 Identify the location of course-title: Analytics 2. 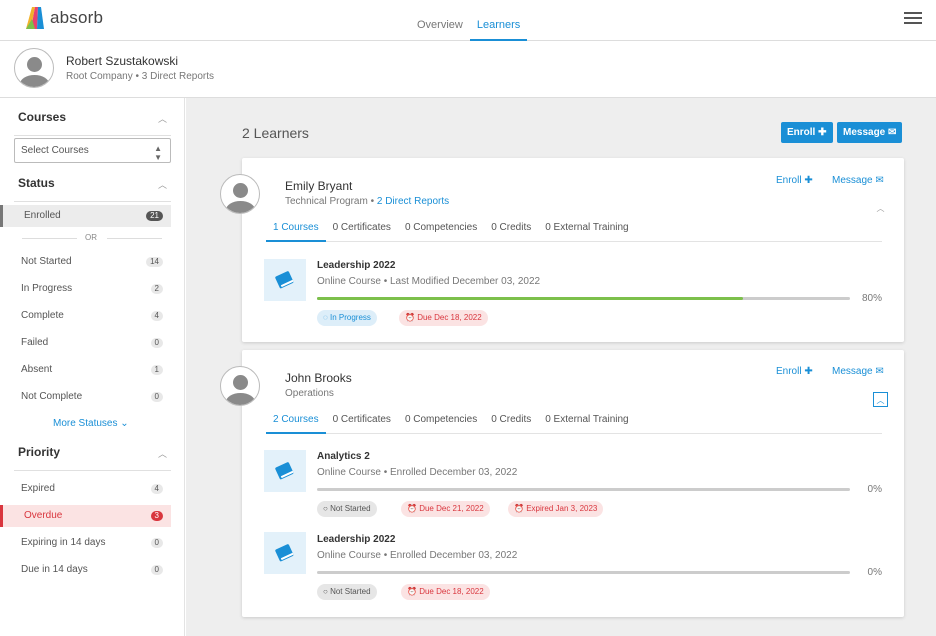
(343, 456).